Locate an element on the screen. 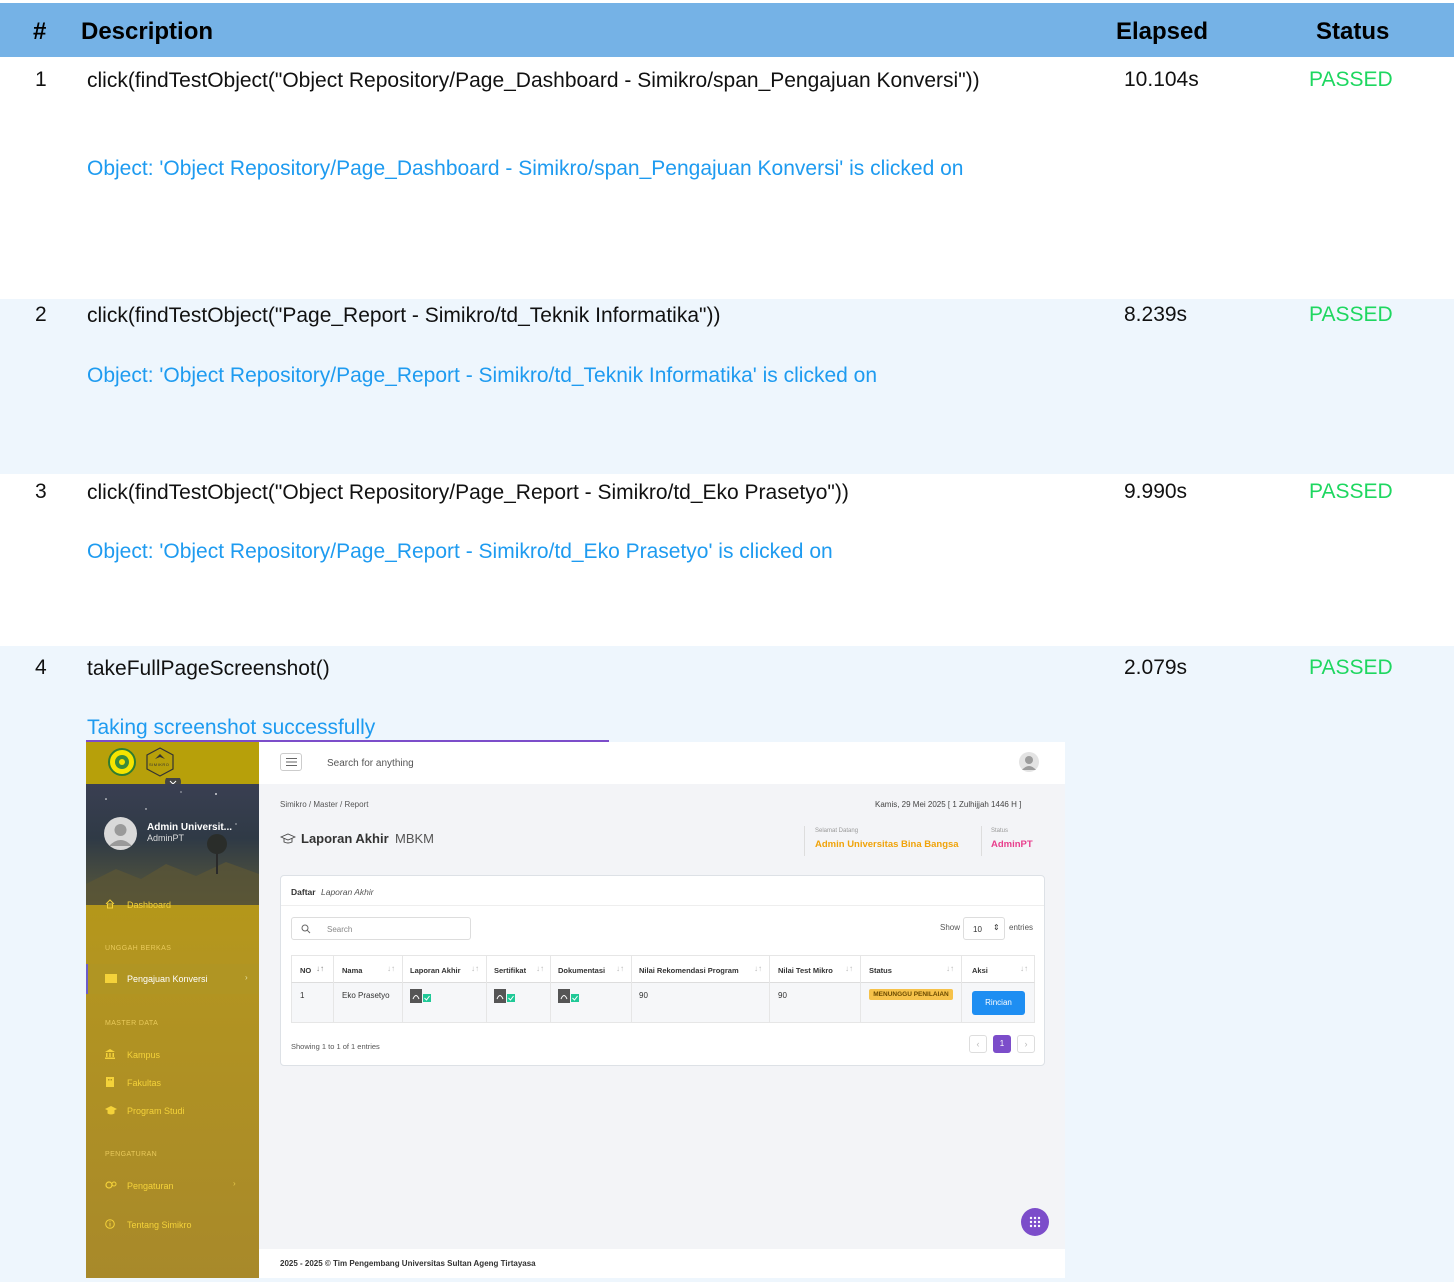  entries-select: 10 ⇕ is located at coordinates (984, 928).